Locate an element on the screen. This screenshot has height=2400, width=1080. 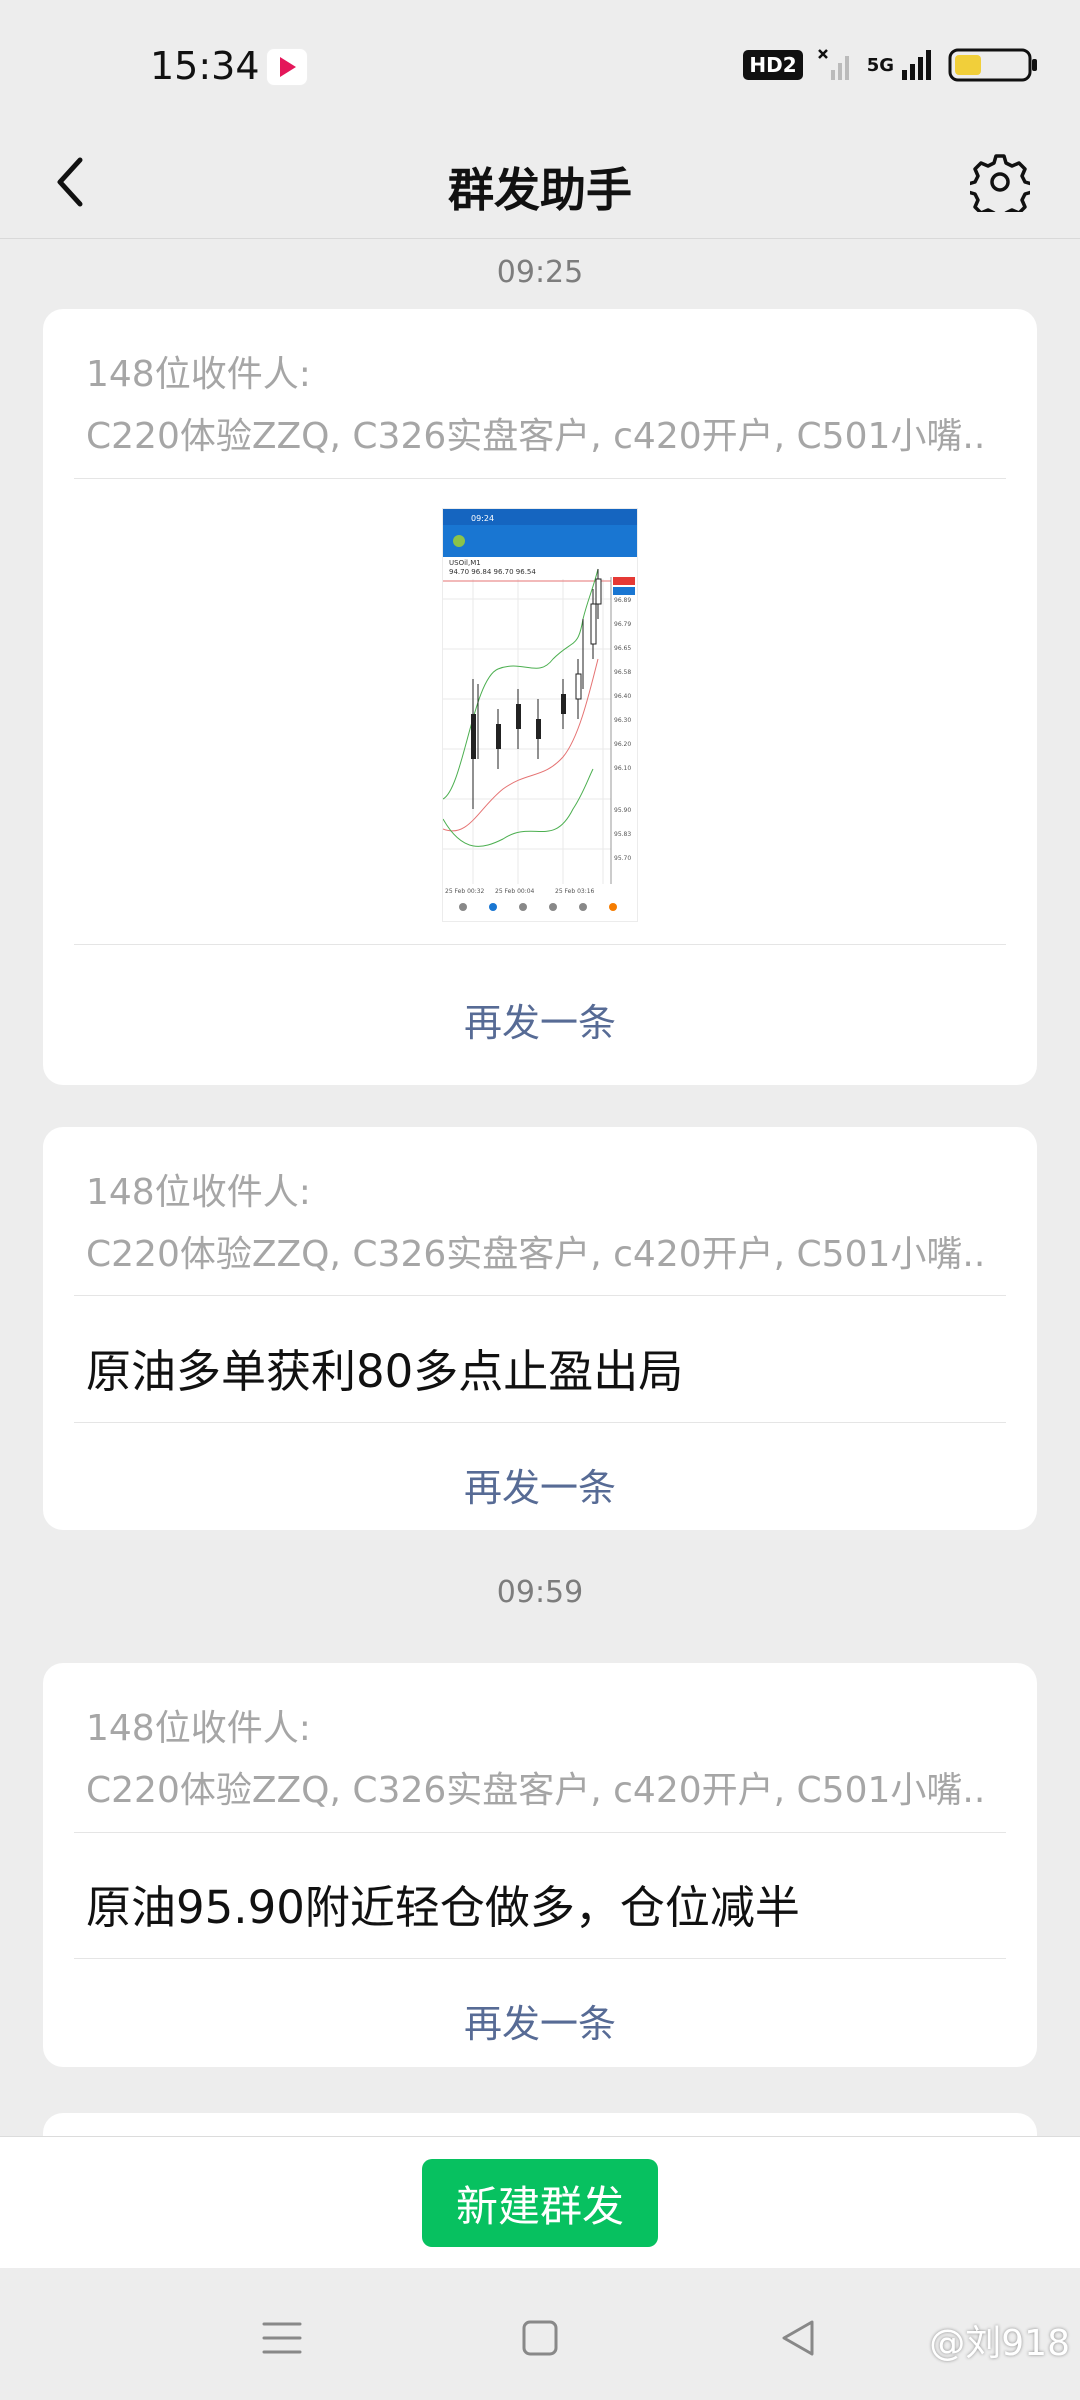
date-tick: 25 Feb 00:04 is located at coordinates (515, 891).